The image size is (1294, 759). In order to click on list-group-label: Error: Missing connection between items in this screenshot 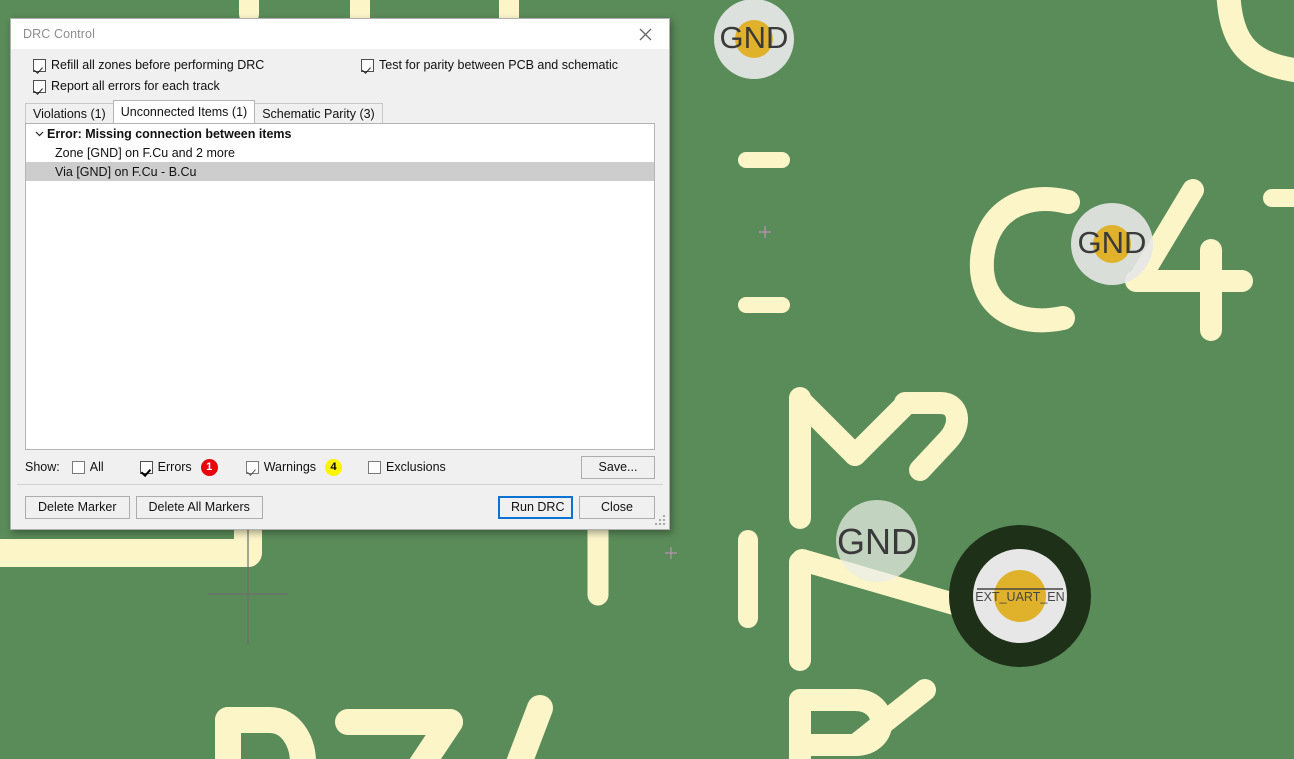, I will do `click(169, 133)`.